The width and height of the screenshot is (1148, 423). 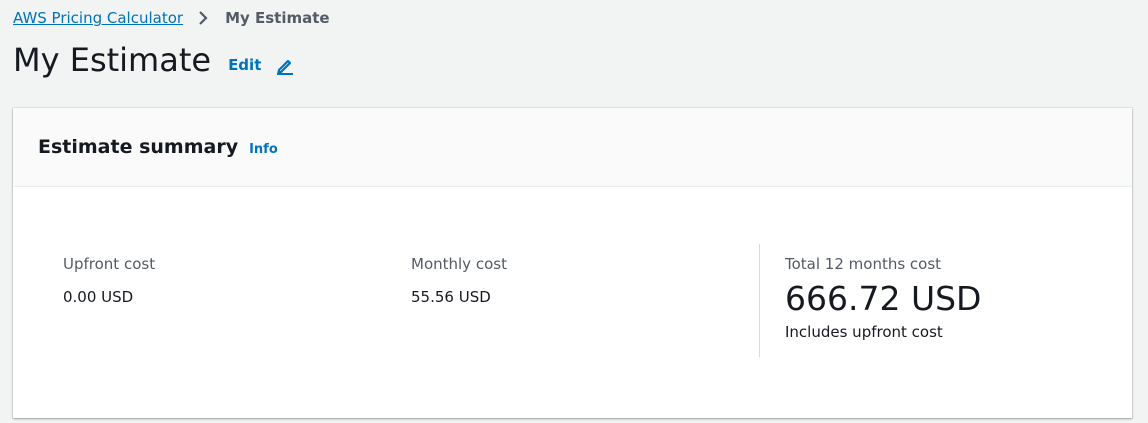 I want to click on total-cost-value: 666.72 USD, so click(x=883, y=298).